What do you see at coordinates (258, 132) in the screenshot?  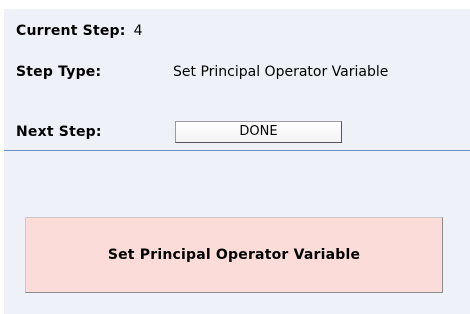 I see `done-button: DONE` at bounding box center [258, 132].